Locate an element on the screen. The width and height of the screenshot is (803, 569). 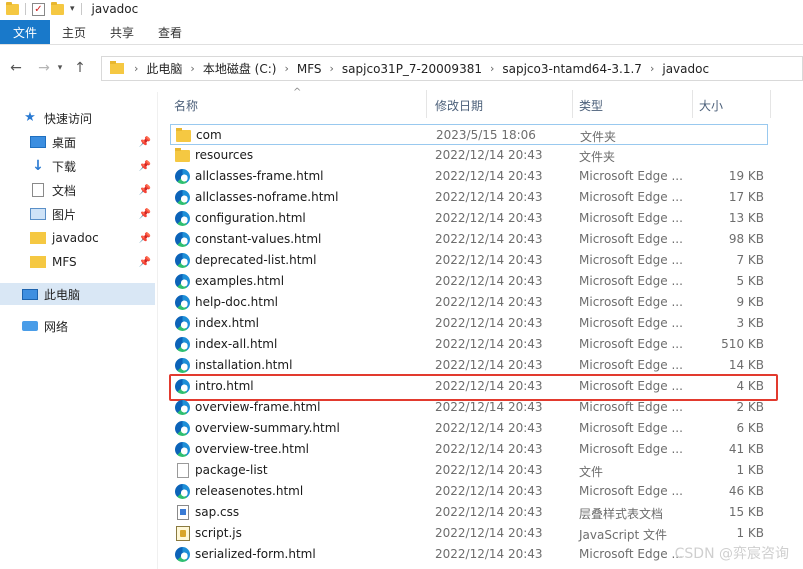
sidebar-item-javadoc: javadoc 📌 is located at coordinates (77, 238).